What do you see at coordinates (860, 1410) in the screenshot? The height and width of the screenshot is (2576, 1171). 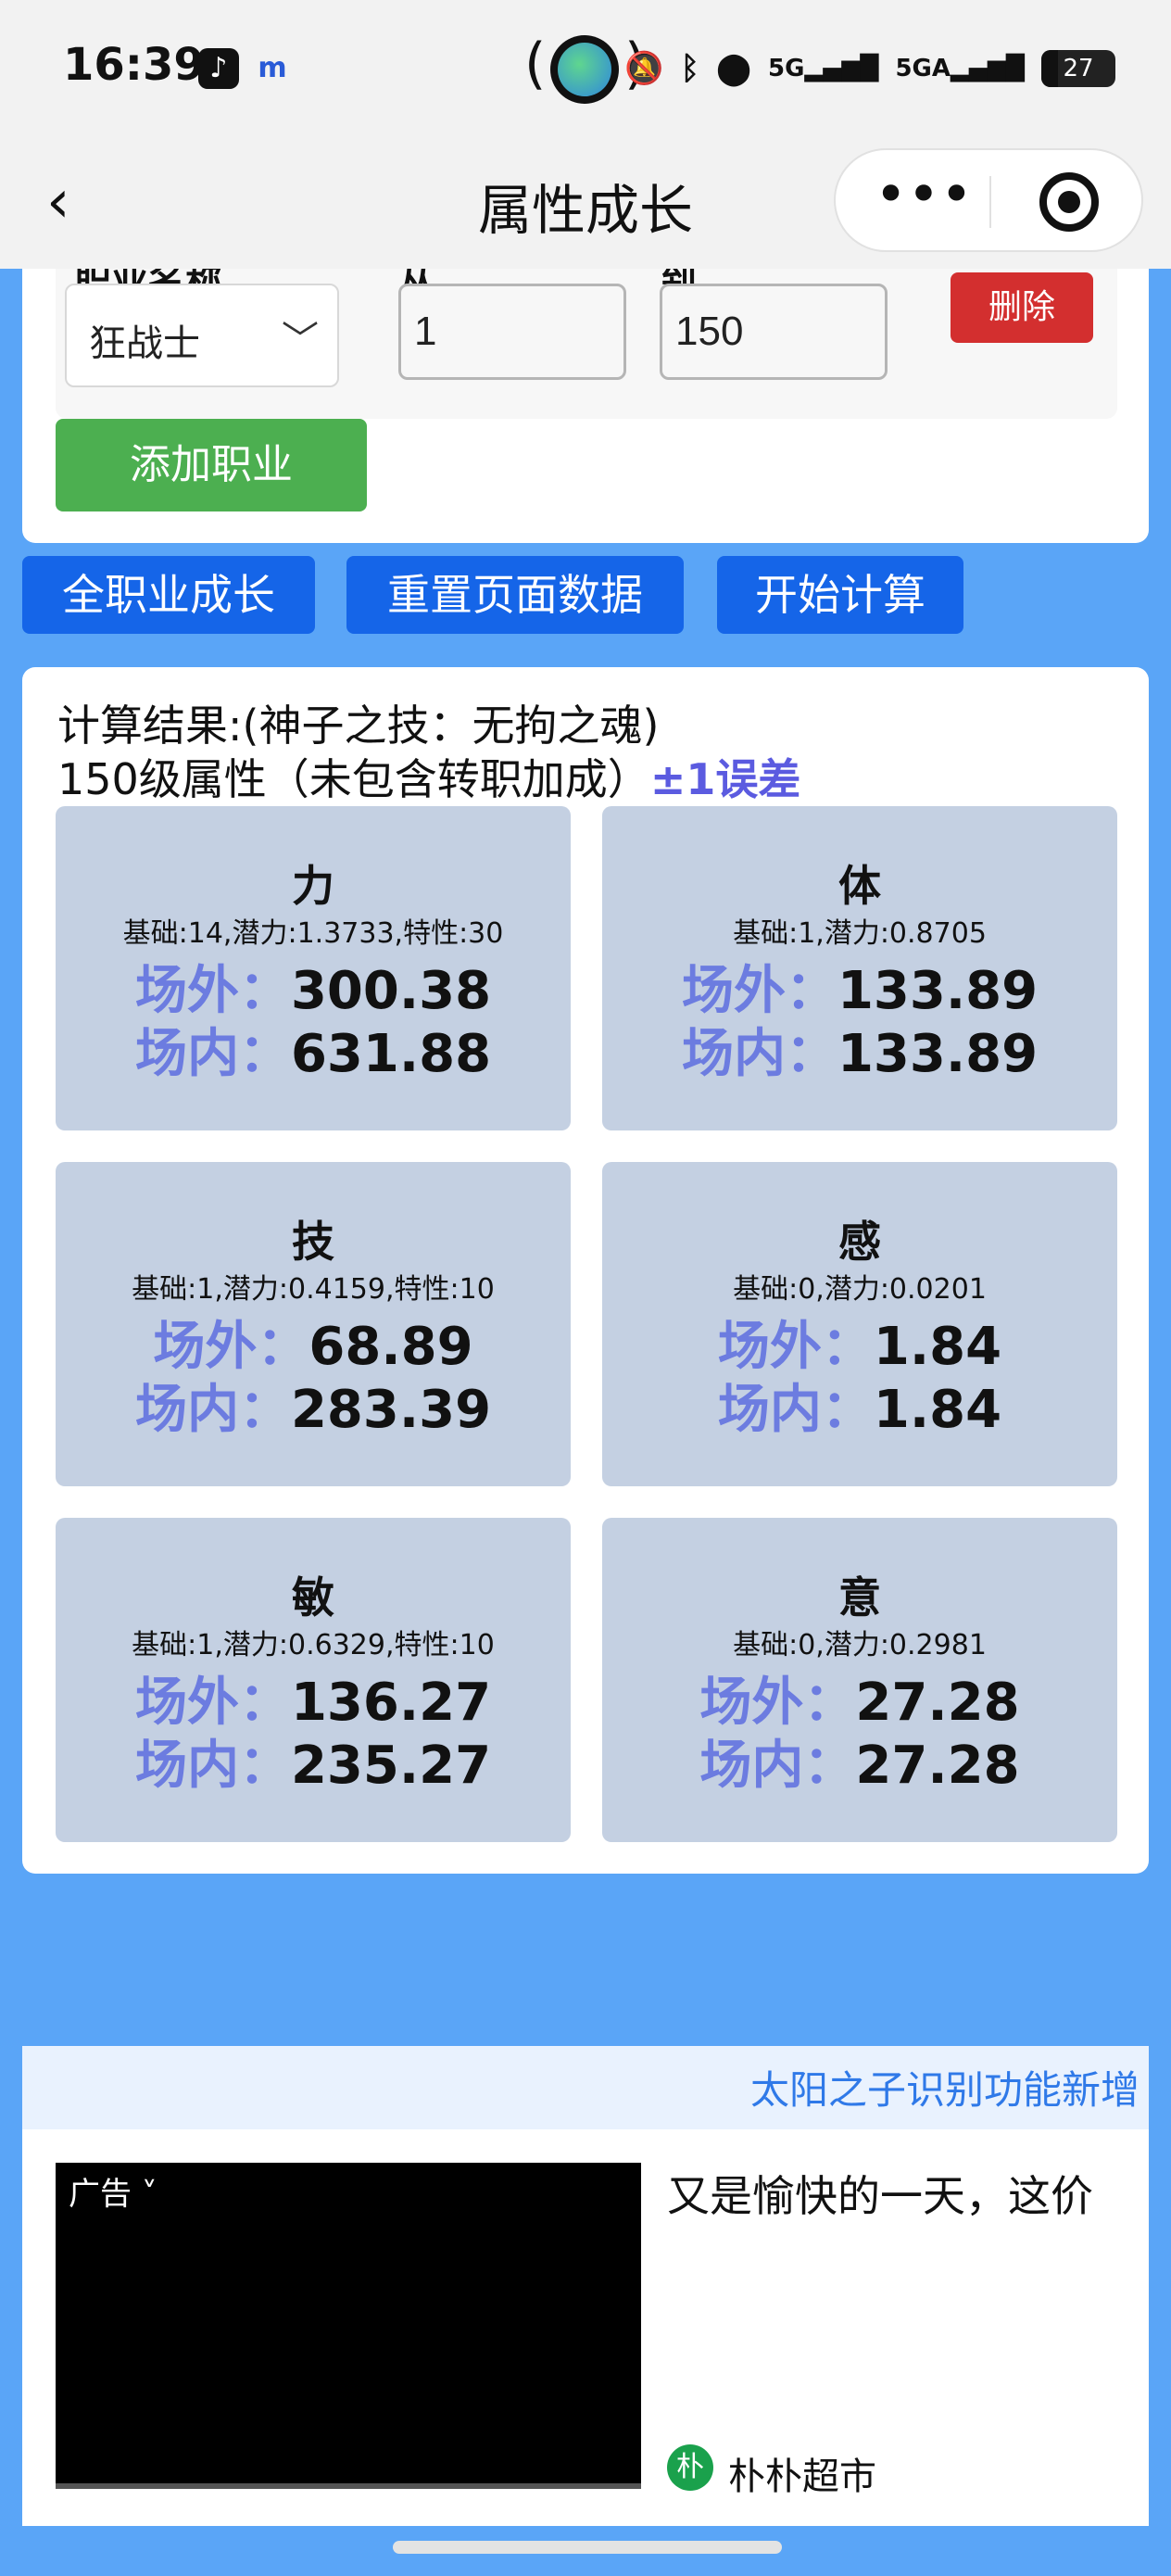 I see `attr-inside: 场内：1.84` at bounding box center [860, 1410].